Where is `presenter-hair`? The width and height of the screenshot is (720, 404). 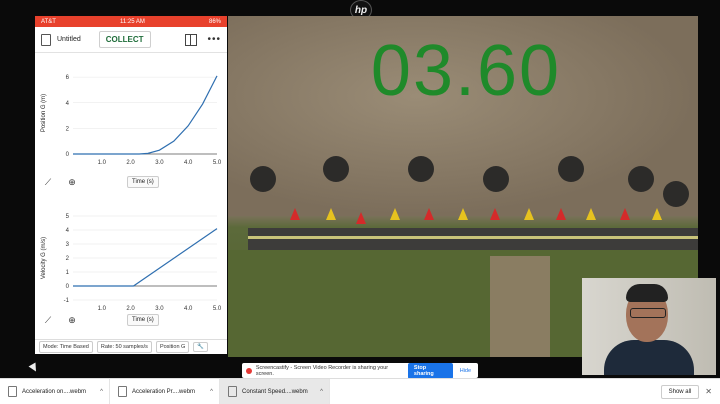 presenter-hair is located at coordinates (647, 293).